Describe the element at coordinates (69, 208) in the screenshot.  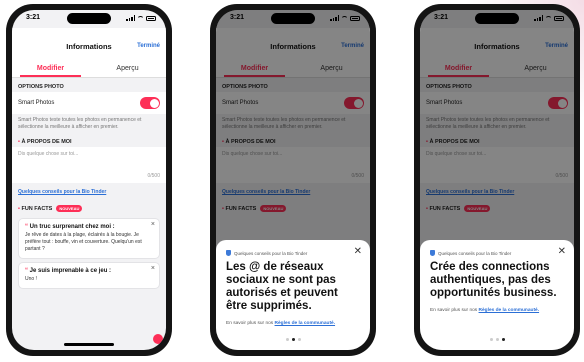
I see `new-badge: NOUVEAU` at that location.